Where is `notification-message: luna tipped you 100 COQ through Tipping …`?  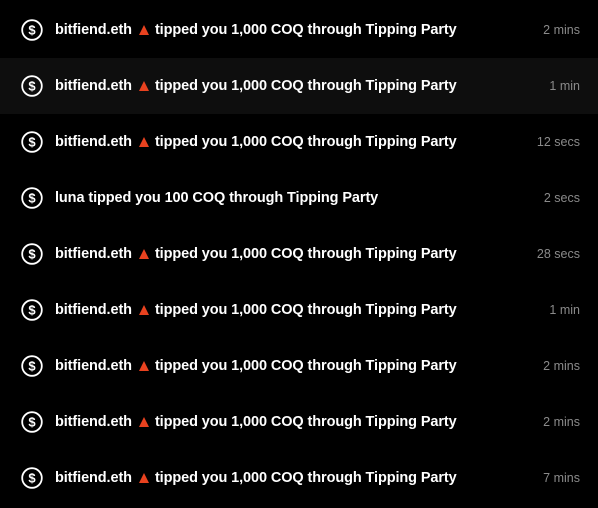 notification-message: luna tipped you 100 COQ through Tipping … is located at coordinates (216, 198).